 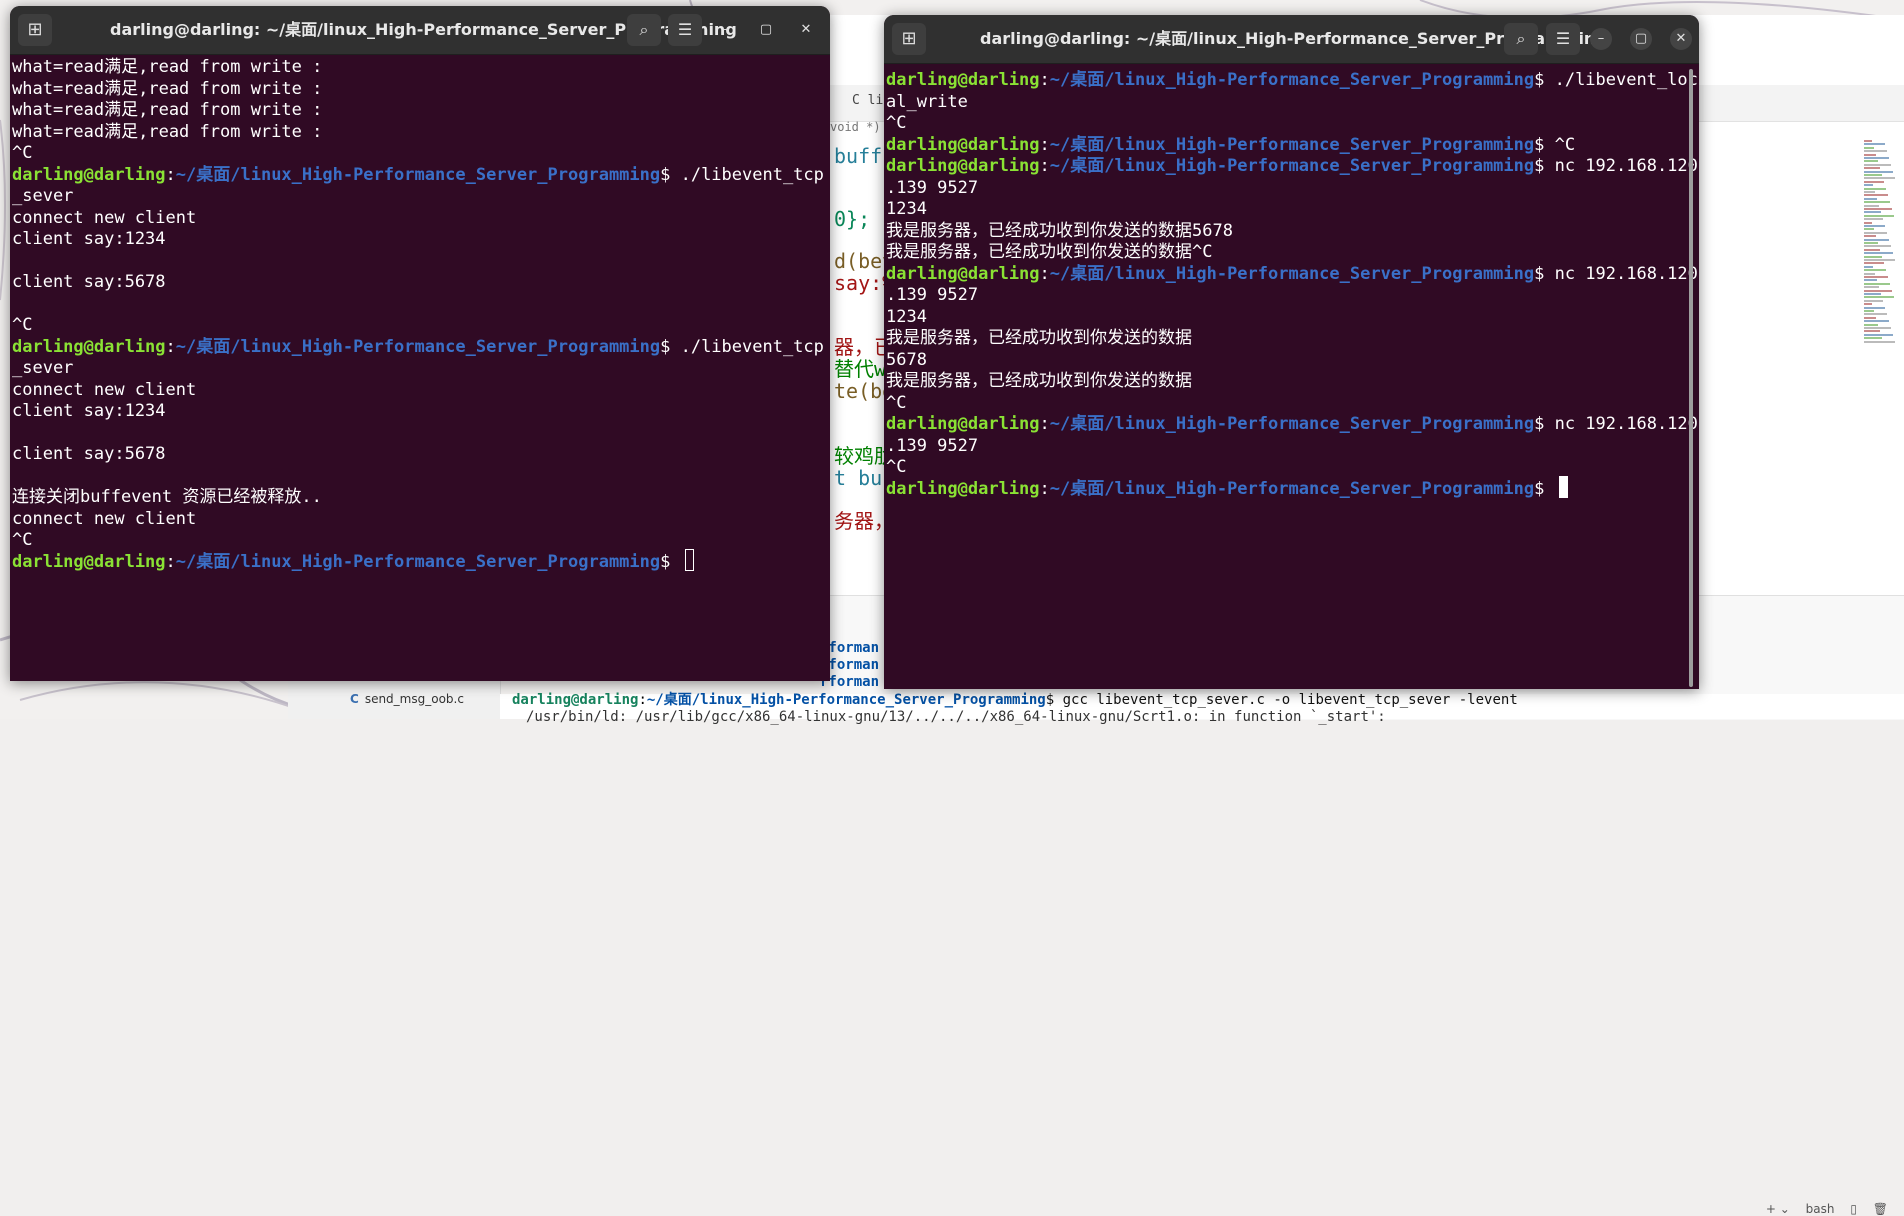 I want to click on output-line: connect new client, so click(x=104, y=518).